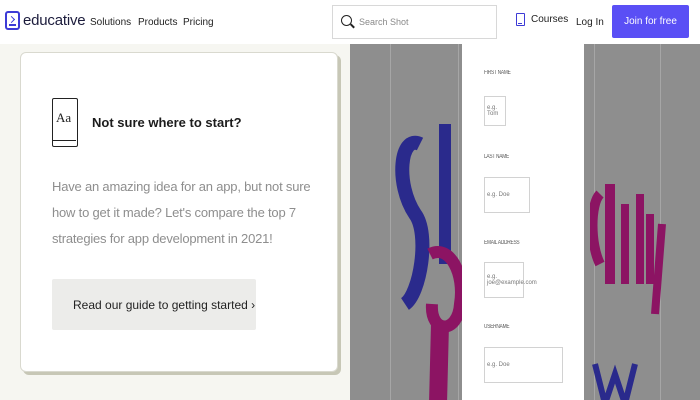 The image size is (700, 400). Describe the element at coordinates (497, 73) in the screenshot. I see `field-label: FIRST NAME` at that location.